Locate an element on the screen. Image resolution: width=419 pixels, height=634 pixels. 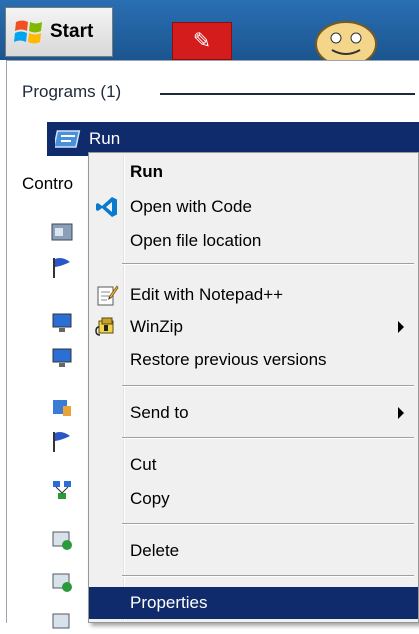
menu-item-cut: Cut is located at coordinates (253, 465).